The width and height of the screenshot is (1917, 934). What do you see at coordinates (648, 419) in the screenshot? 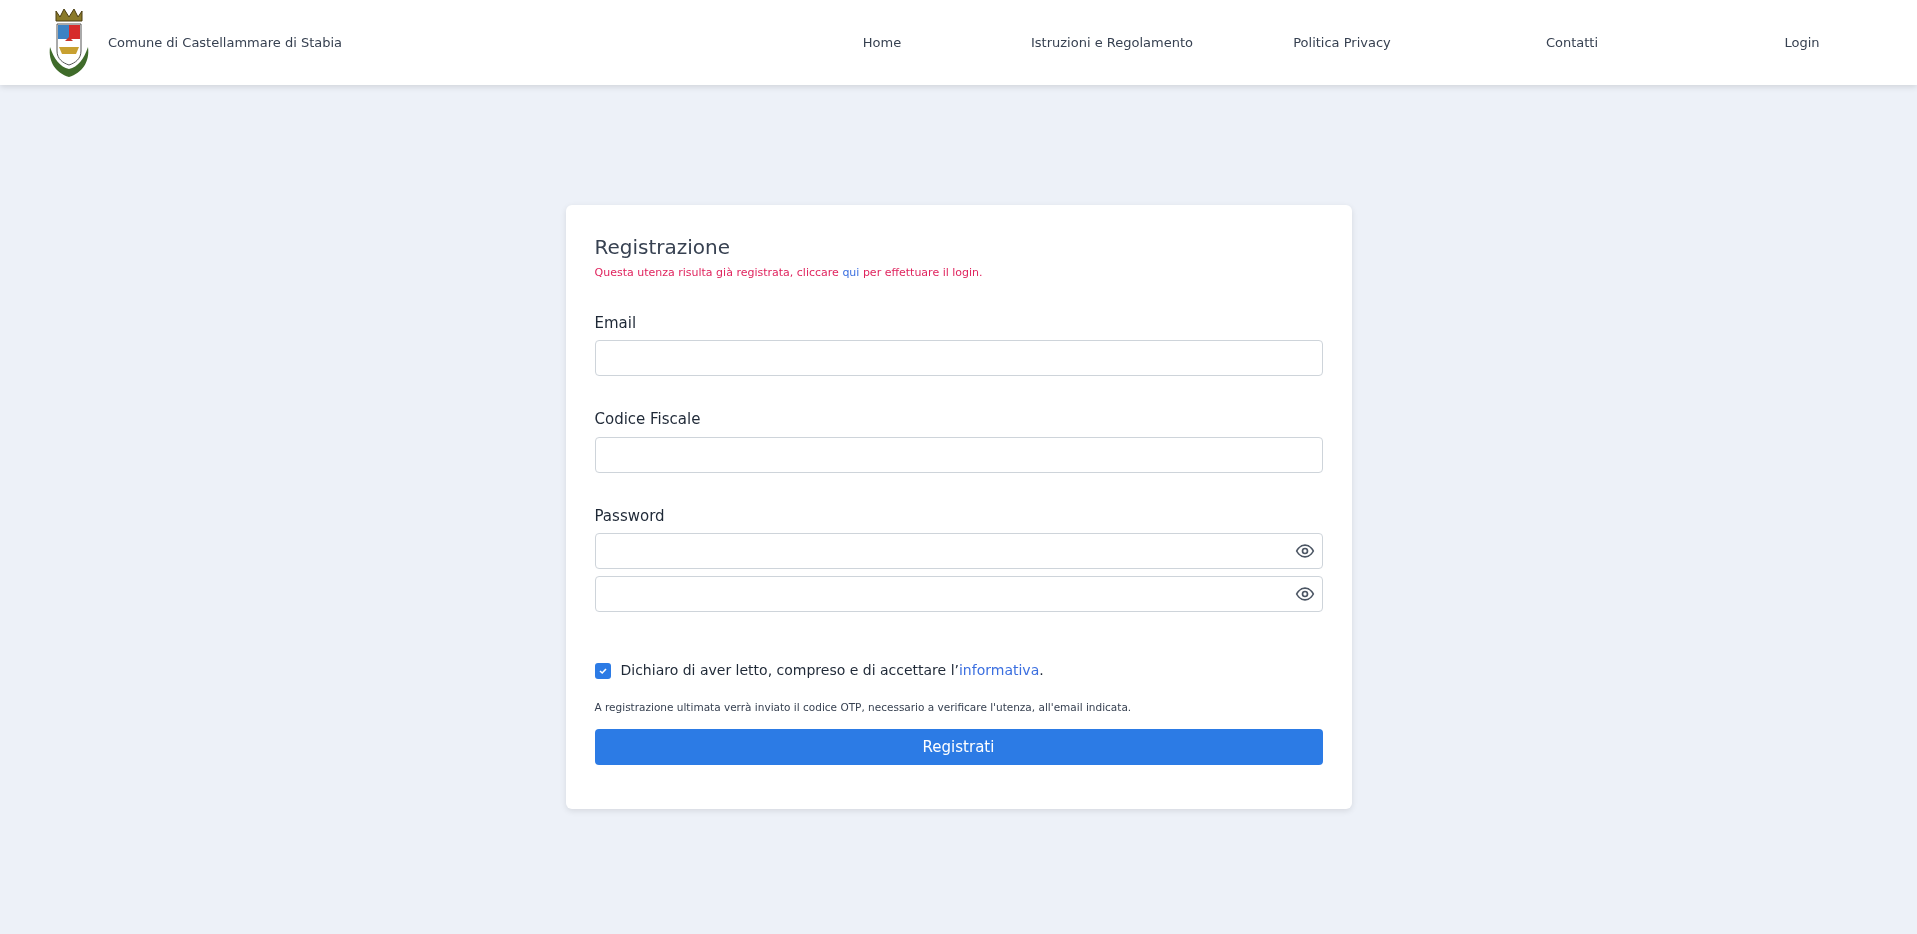
I see `field-label: Codice Fiscale` at bounding box center [648, 419].